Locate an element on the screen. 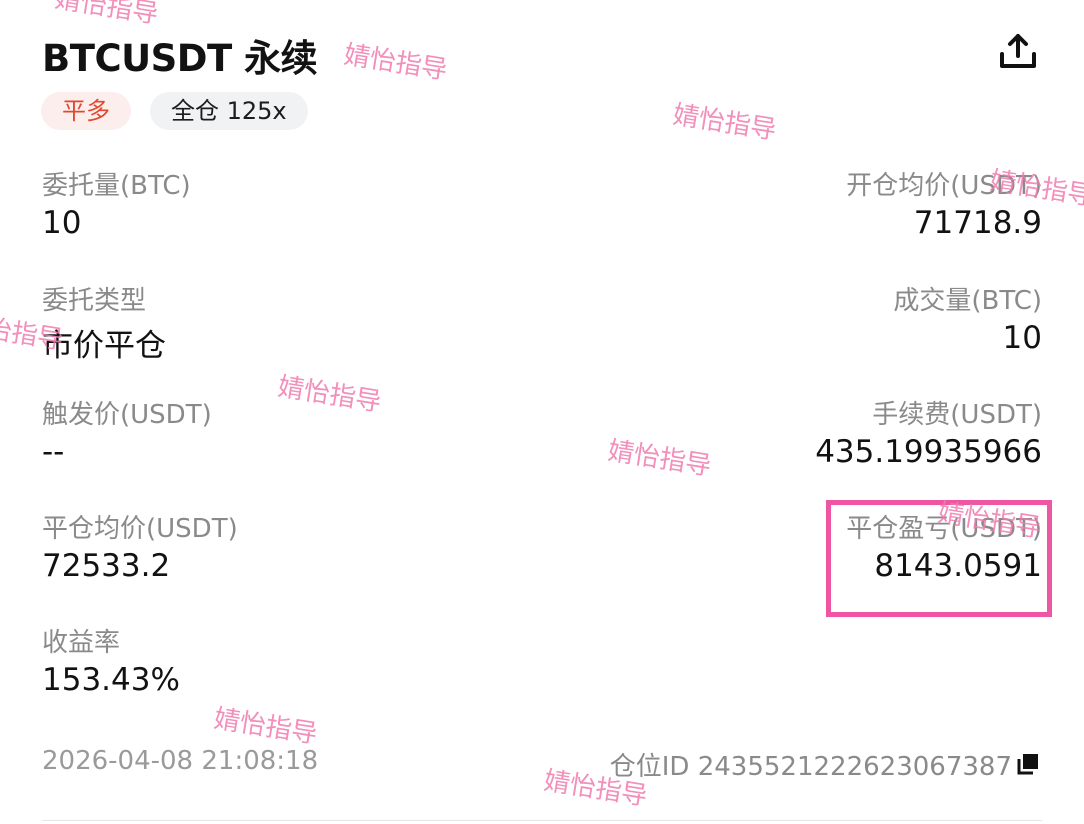  open-avg-price-value: 71718.9 is located at coordinates (977, 223).